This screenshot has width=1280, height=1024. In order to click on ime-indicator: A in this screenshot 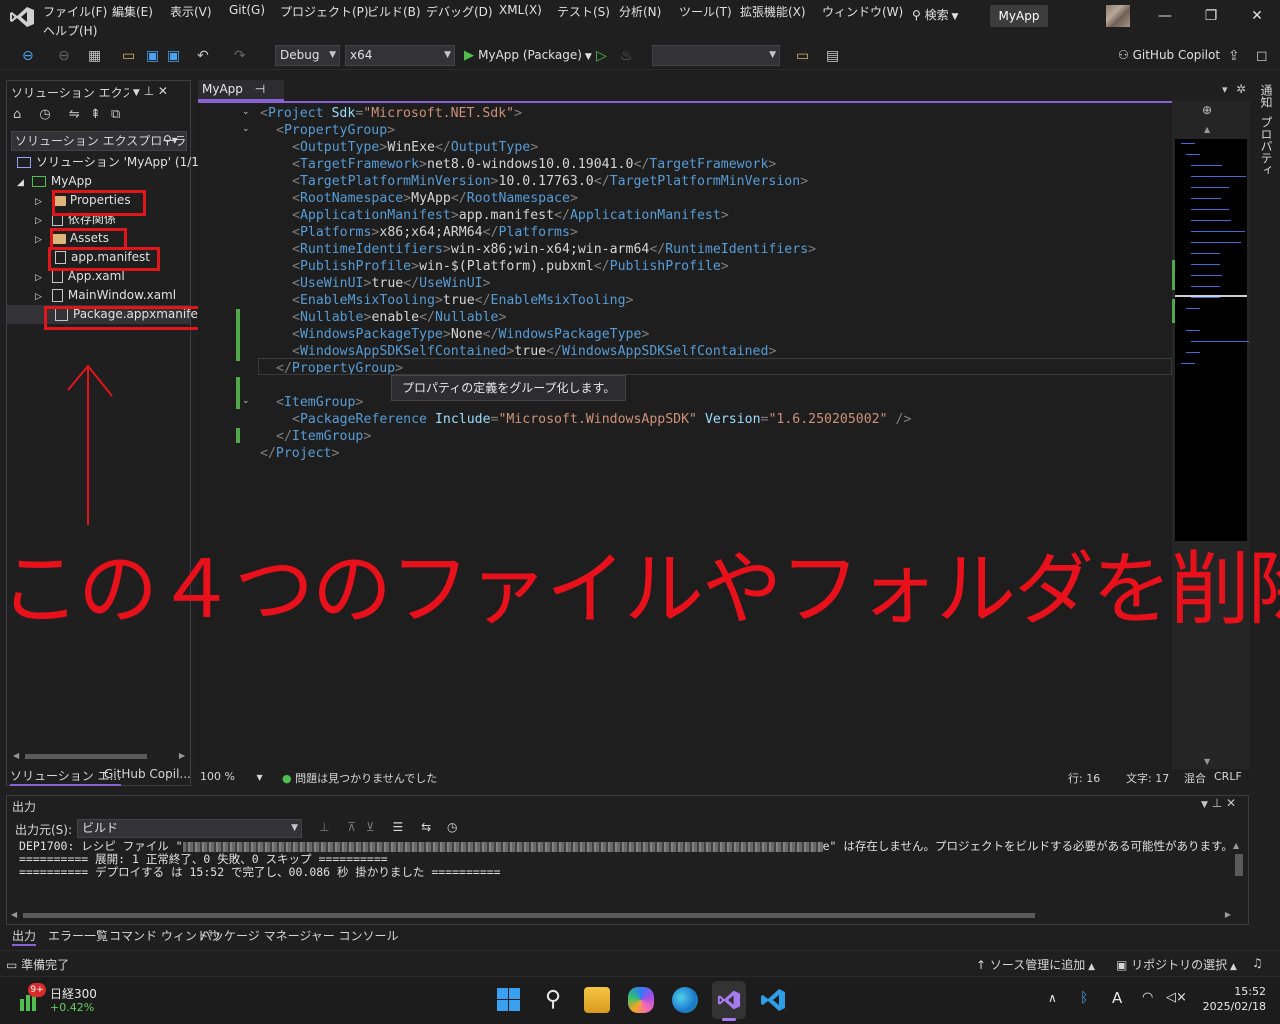, I will do `click(1117, 998)`.